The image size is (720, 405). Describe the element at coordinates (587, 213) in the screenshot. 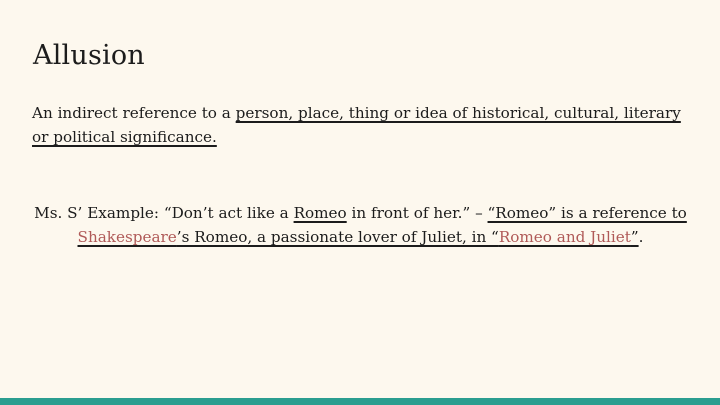

I see `reference-start: “Romeo” is a reference to` at that location.